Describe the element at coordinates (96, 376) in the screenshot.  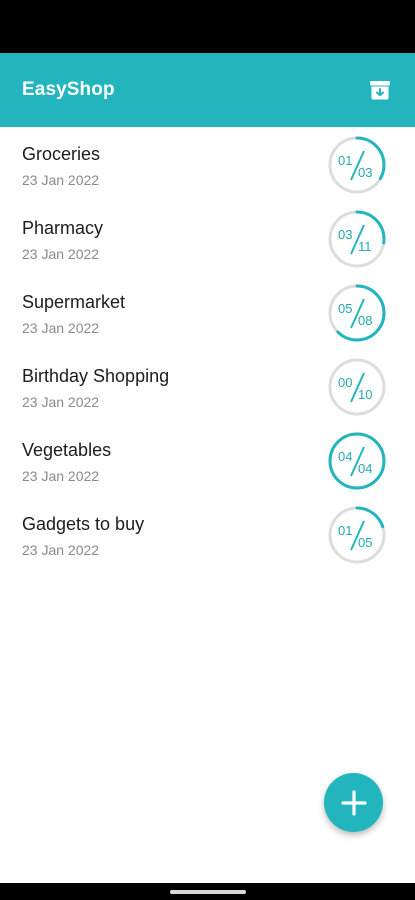
I see `list-name: Birthday Shopping` at that location.